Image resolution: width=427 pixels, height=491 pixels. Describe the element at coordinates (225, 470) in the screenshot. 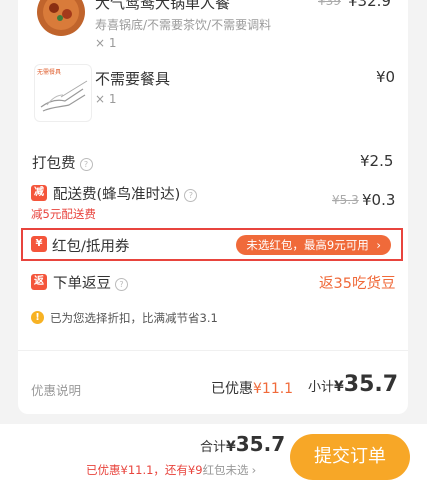

I see `footer-coupon-tail: 红包未选` at that location.